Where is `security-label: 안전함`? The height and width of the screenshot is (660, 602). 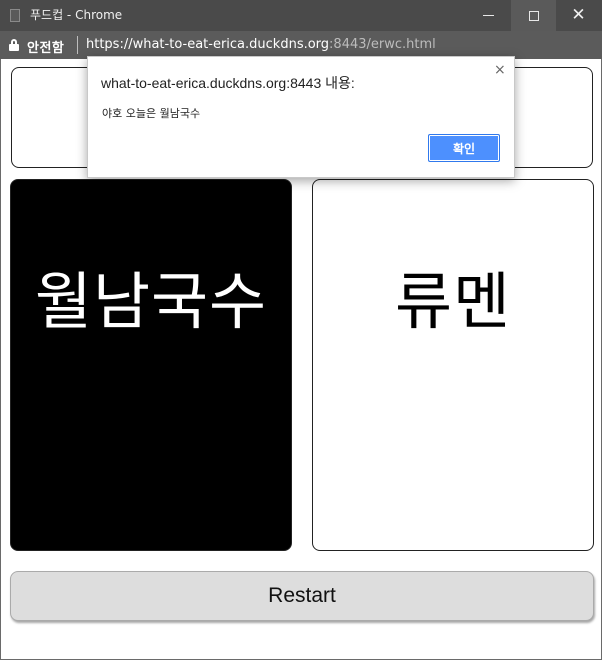
security-label: 안전함 is located at coordinates (45, 46).